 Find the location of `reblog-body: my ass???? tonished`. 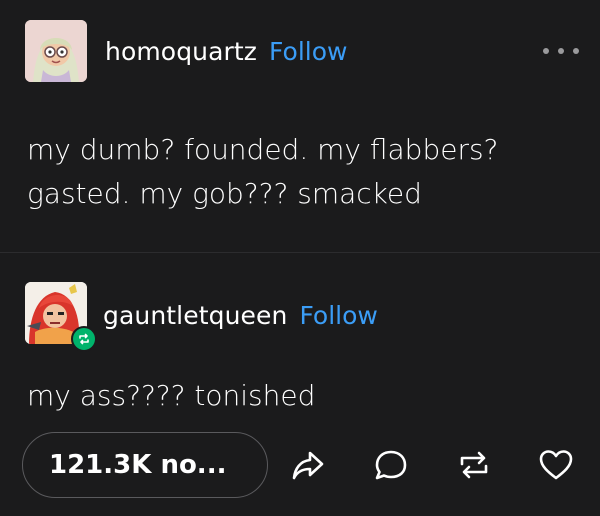

reblog-body: my ass???? tonished is located at coordinates (171, 396).